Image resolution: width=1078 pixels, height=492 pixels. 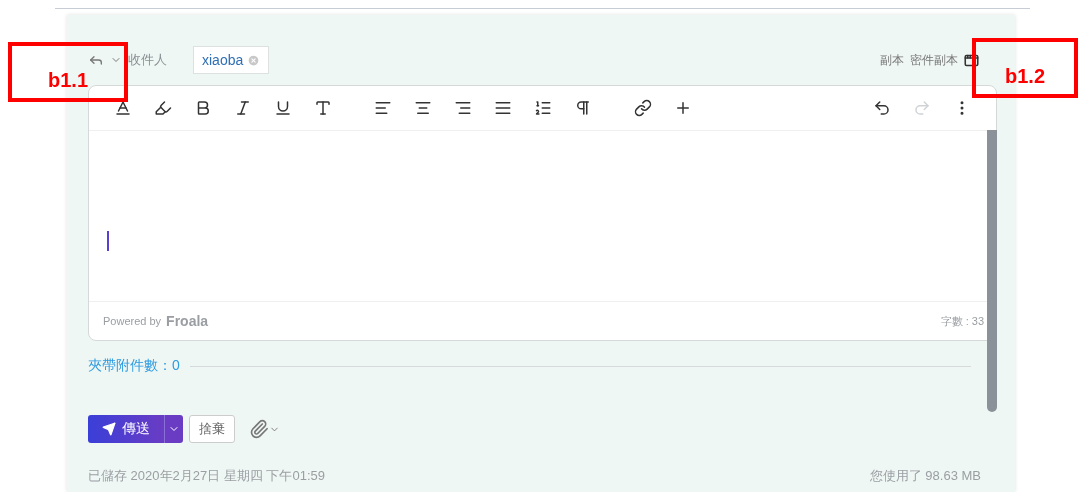 I want to click on discard-button: 捨棄, so click(x=212, y=429).